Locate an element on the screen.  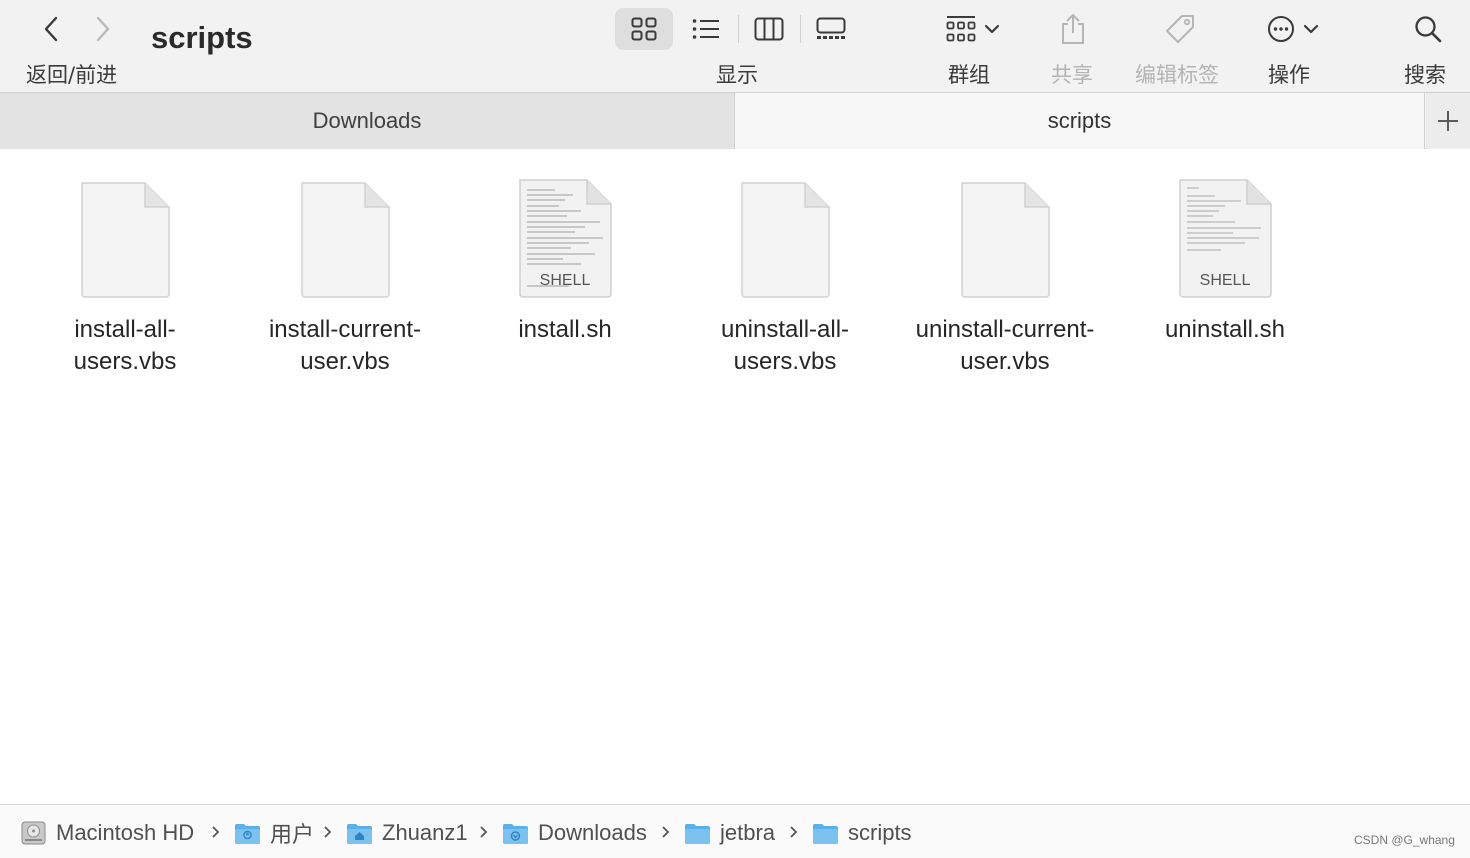
chevron-left-icon is located at coordinates (51, 29).